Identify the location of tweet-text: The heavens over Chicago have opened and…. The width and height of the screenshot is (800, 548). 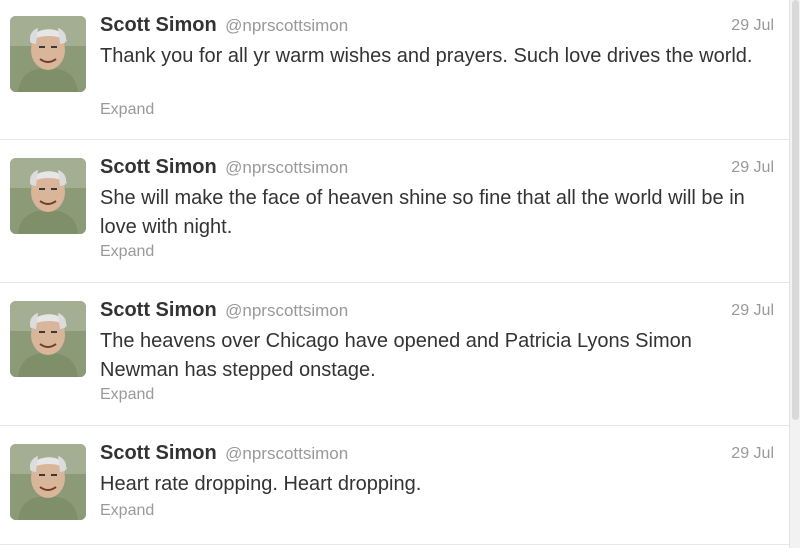
(396, 355).